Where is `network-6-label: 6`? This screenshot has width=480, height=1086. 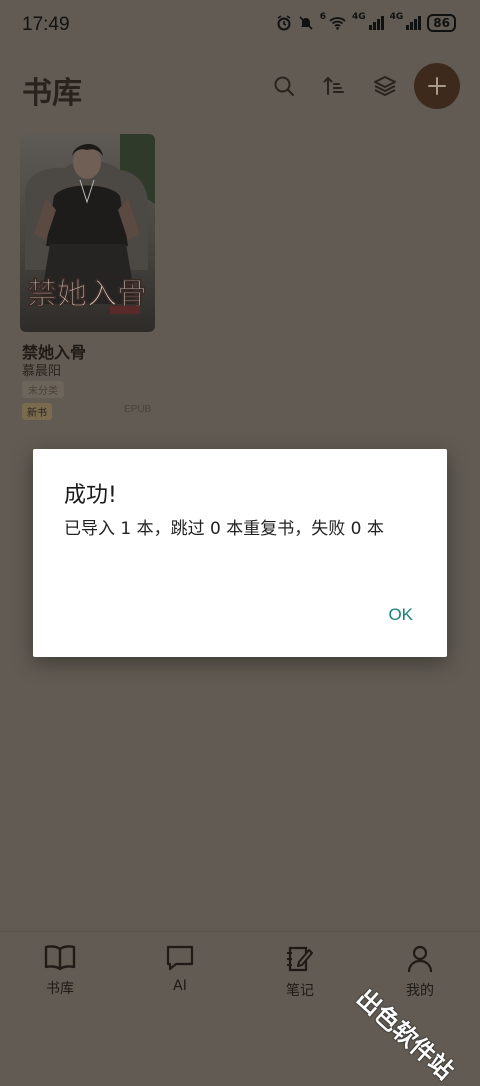
network-6-label: 6 is located at coordinates (322, 17).